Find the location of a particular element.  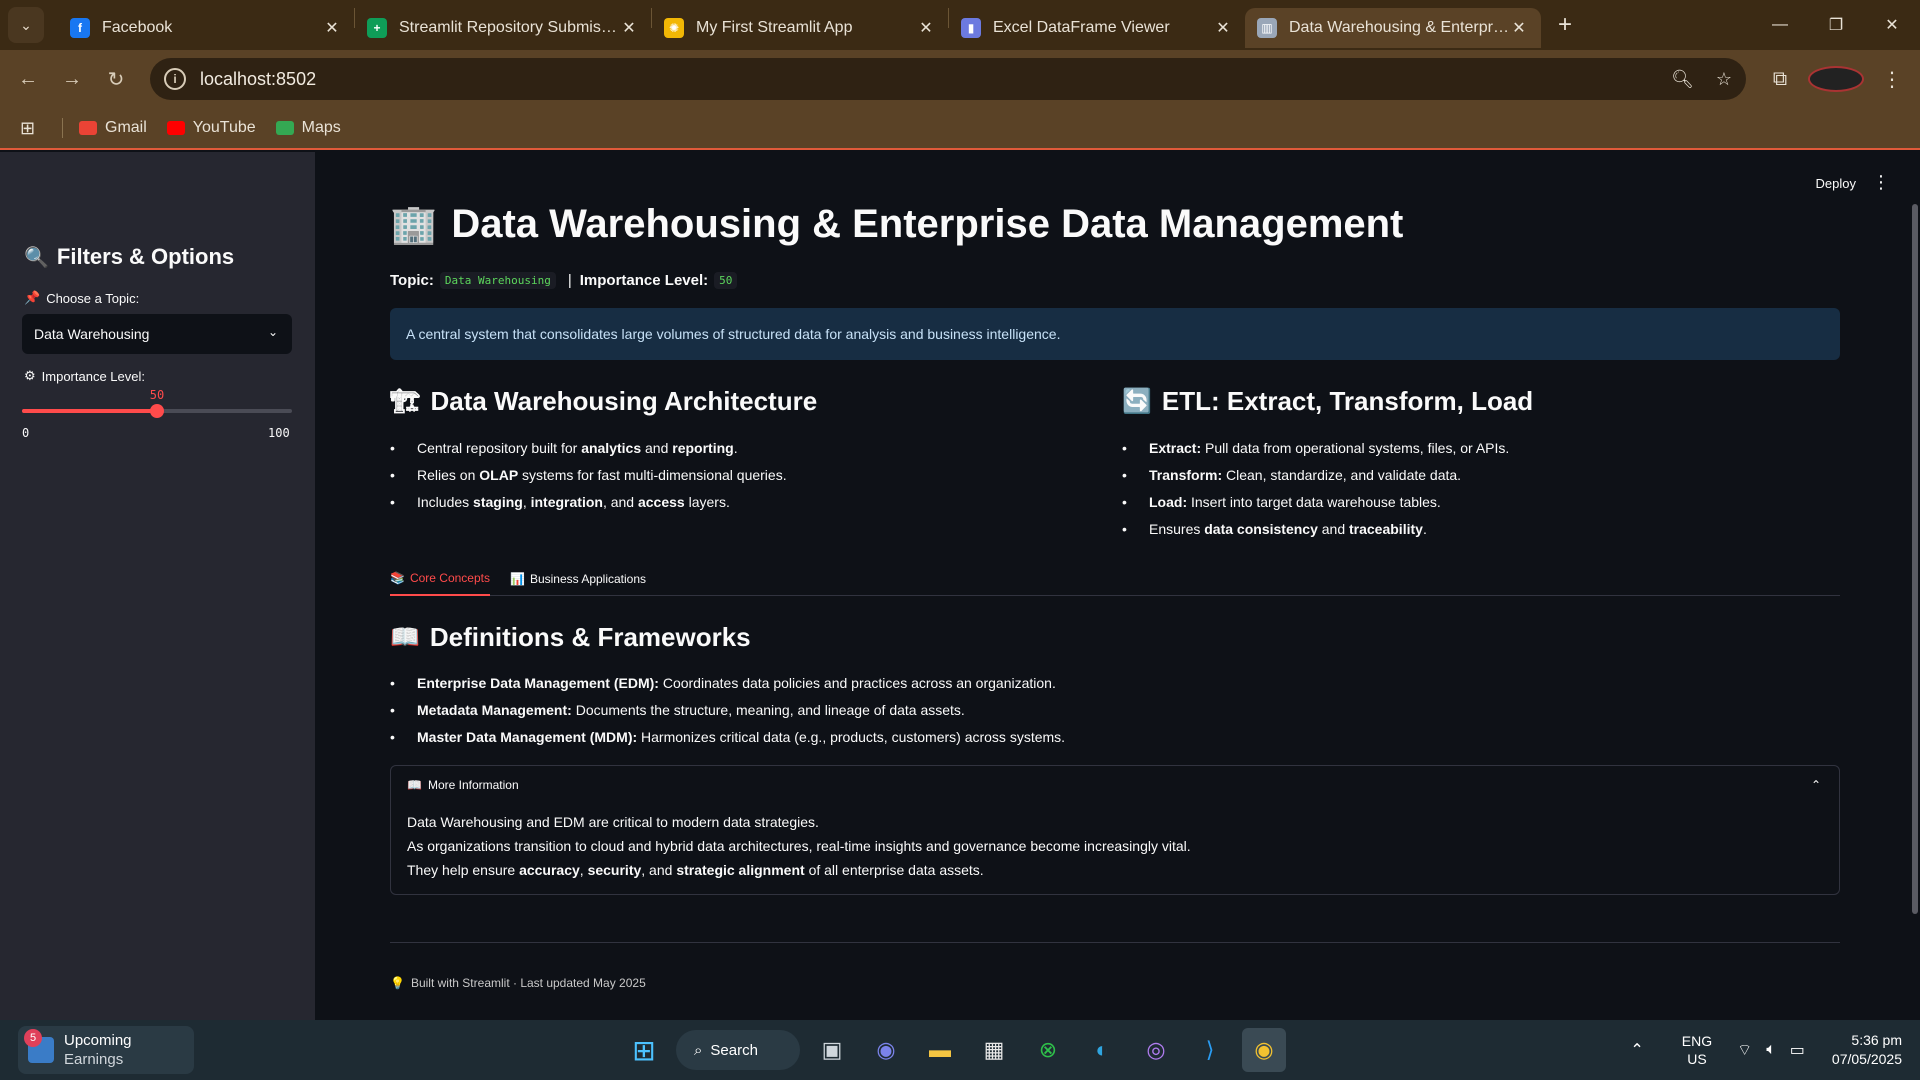

close-window-icon: ✕ is located at coordinates (1892, 25).